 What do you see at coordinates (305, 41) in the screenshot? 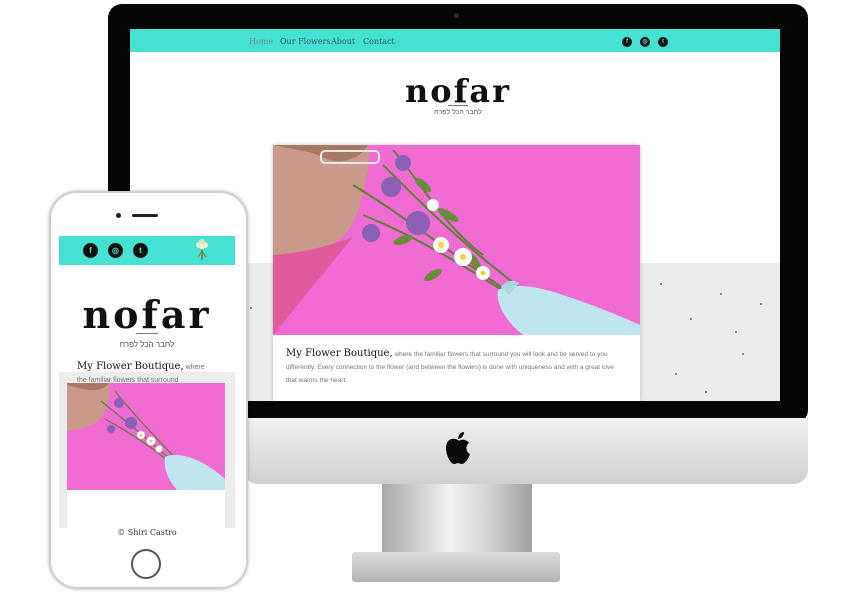
I see `nav-link-our-flowers: Our Flowers` at bounding box center [305, 41].